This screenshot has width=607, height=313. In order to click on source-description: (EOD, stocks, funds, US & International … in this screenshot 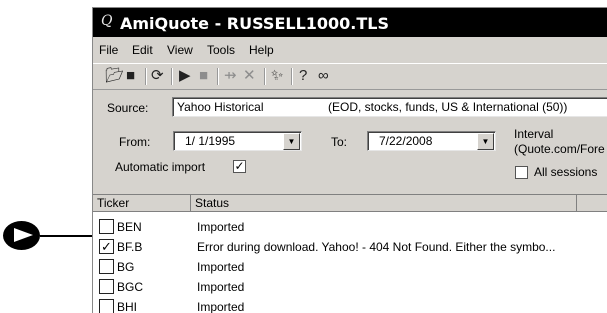, I will do `click(448, 107)`.